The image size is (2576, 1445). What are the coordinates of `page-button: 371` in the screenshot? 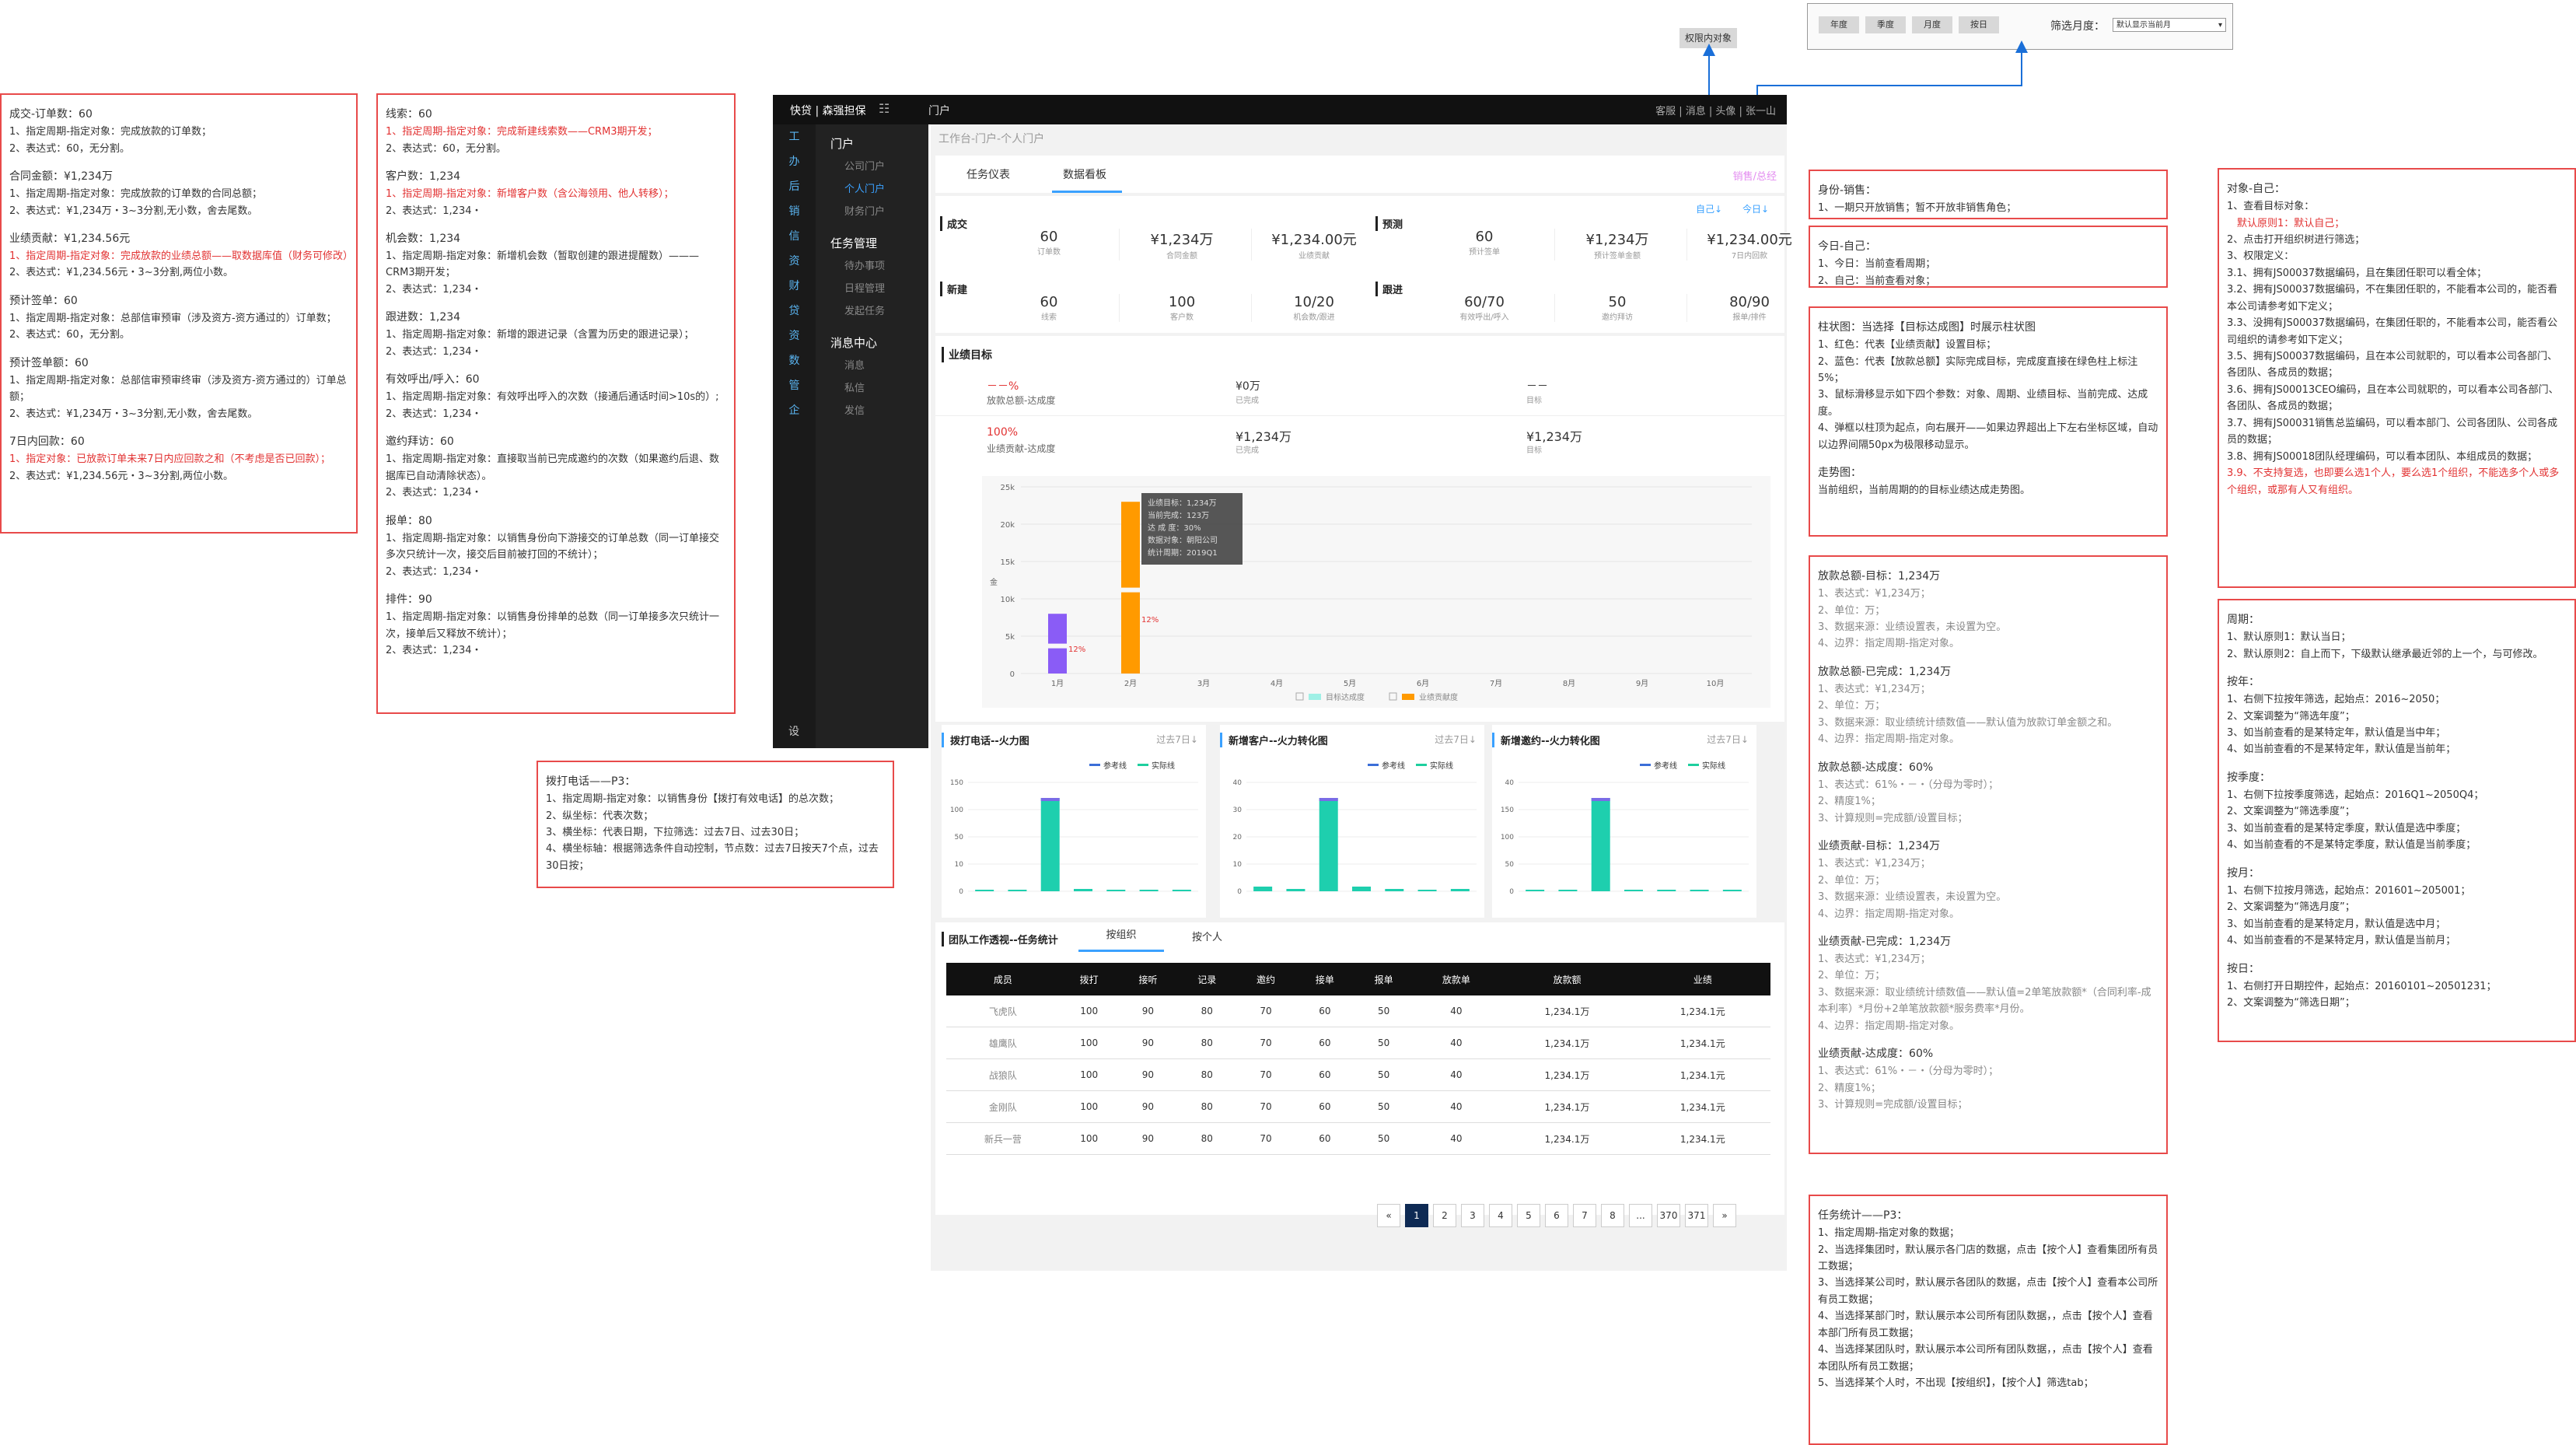 It's located at (1696, 1215).